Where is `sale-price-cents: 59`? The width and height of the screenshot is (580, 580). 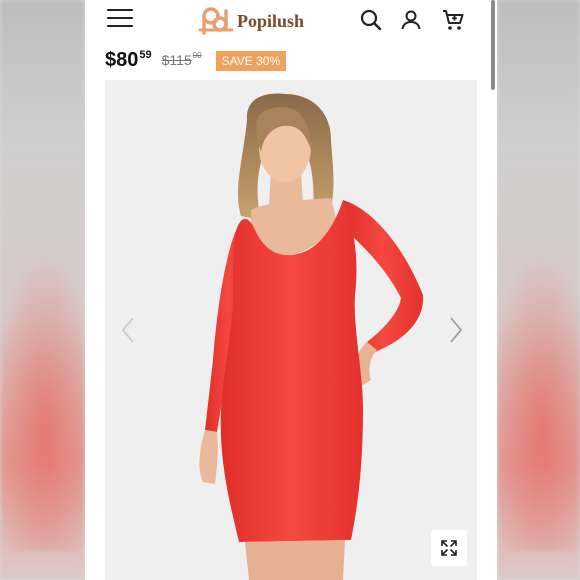 sale-price-cents: 59 is located at coordinates (145, 55).